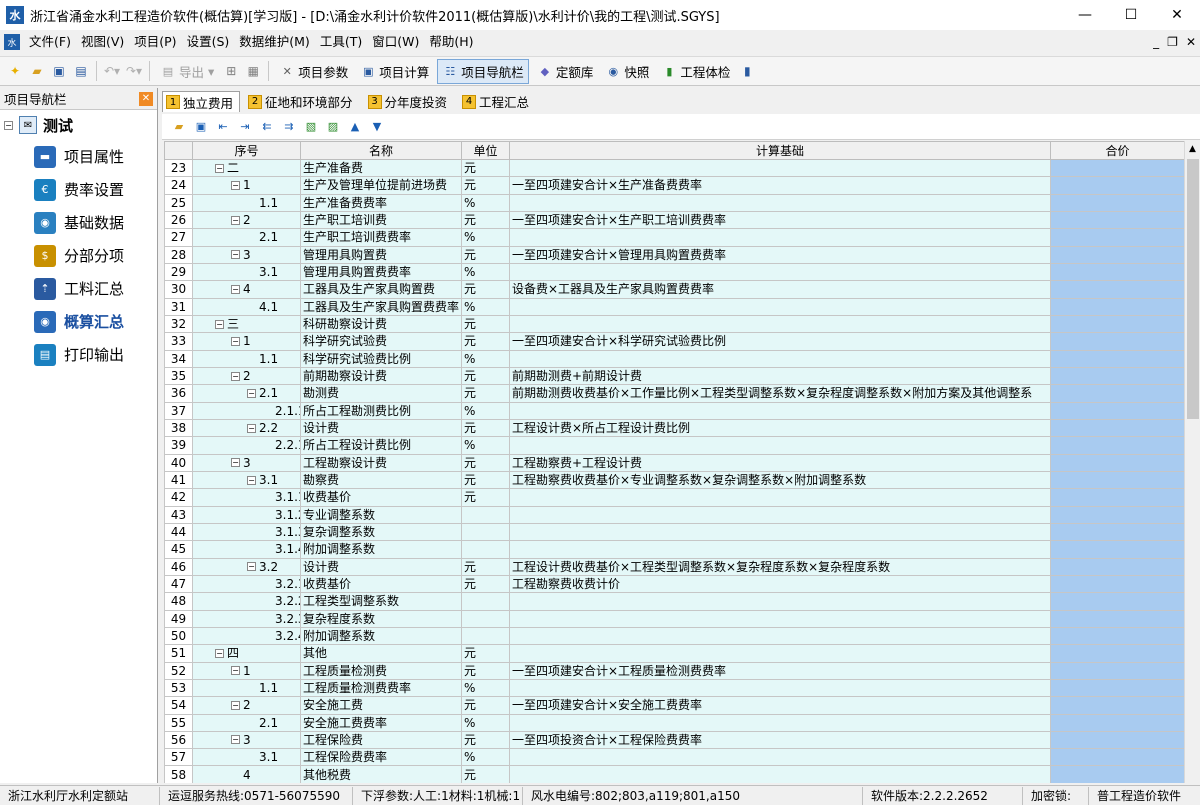 Image resolution: width=1200 pixels, height=805 pixels. Describe the element at coordinates (674, 670) in the screenshot. I see `table-row: 52−1 工程质量检测费元一至四项建安合计×工程质量检测费费率` at that location.